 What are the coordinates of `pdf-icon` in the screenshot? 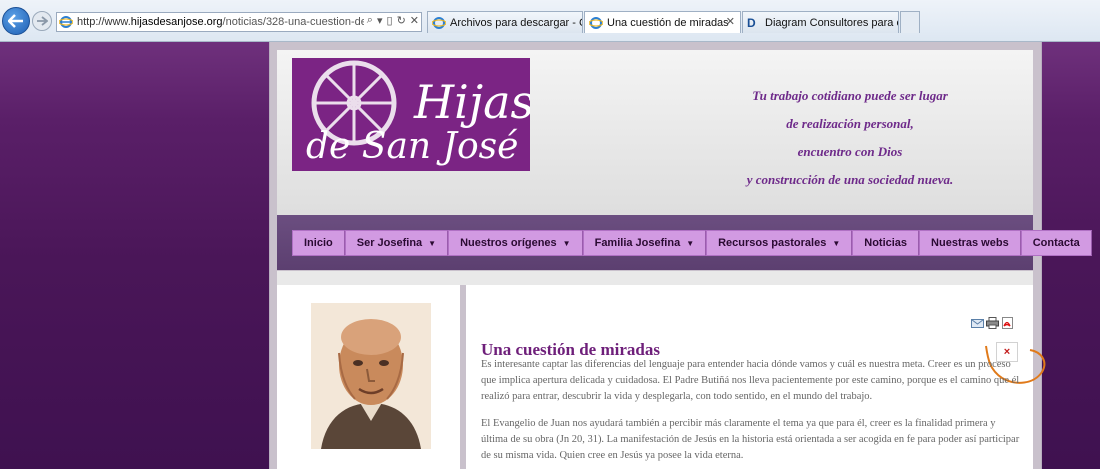 It's located at (1007, 322).